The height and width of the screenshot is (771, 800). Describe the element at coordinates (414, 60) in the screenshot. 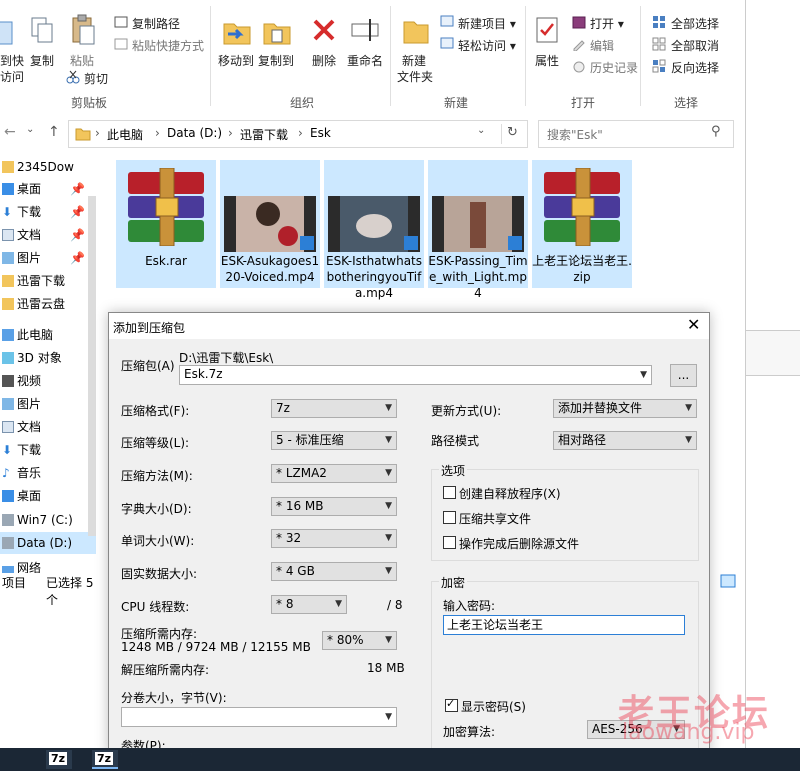

I see `new-folder-label-1: 新建` at that location.